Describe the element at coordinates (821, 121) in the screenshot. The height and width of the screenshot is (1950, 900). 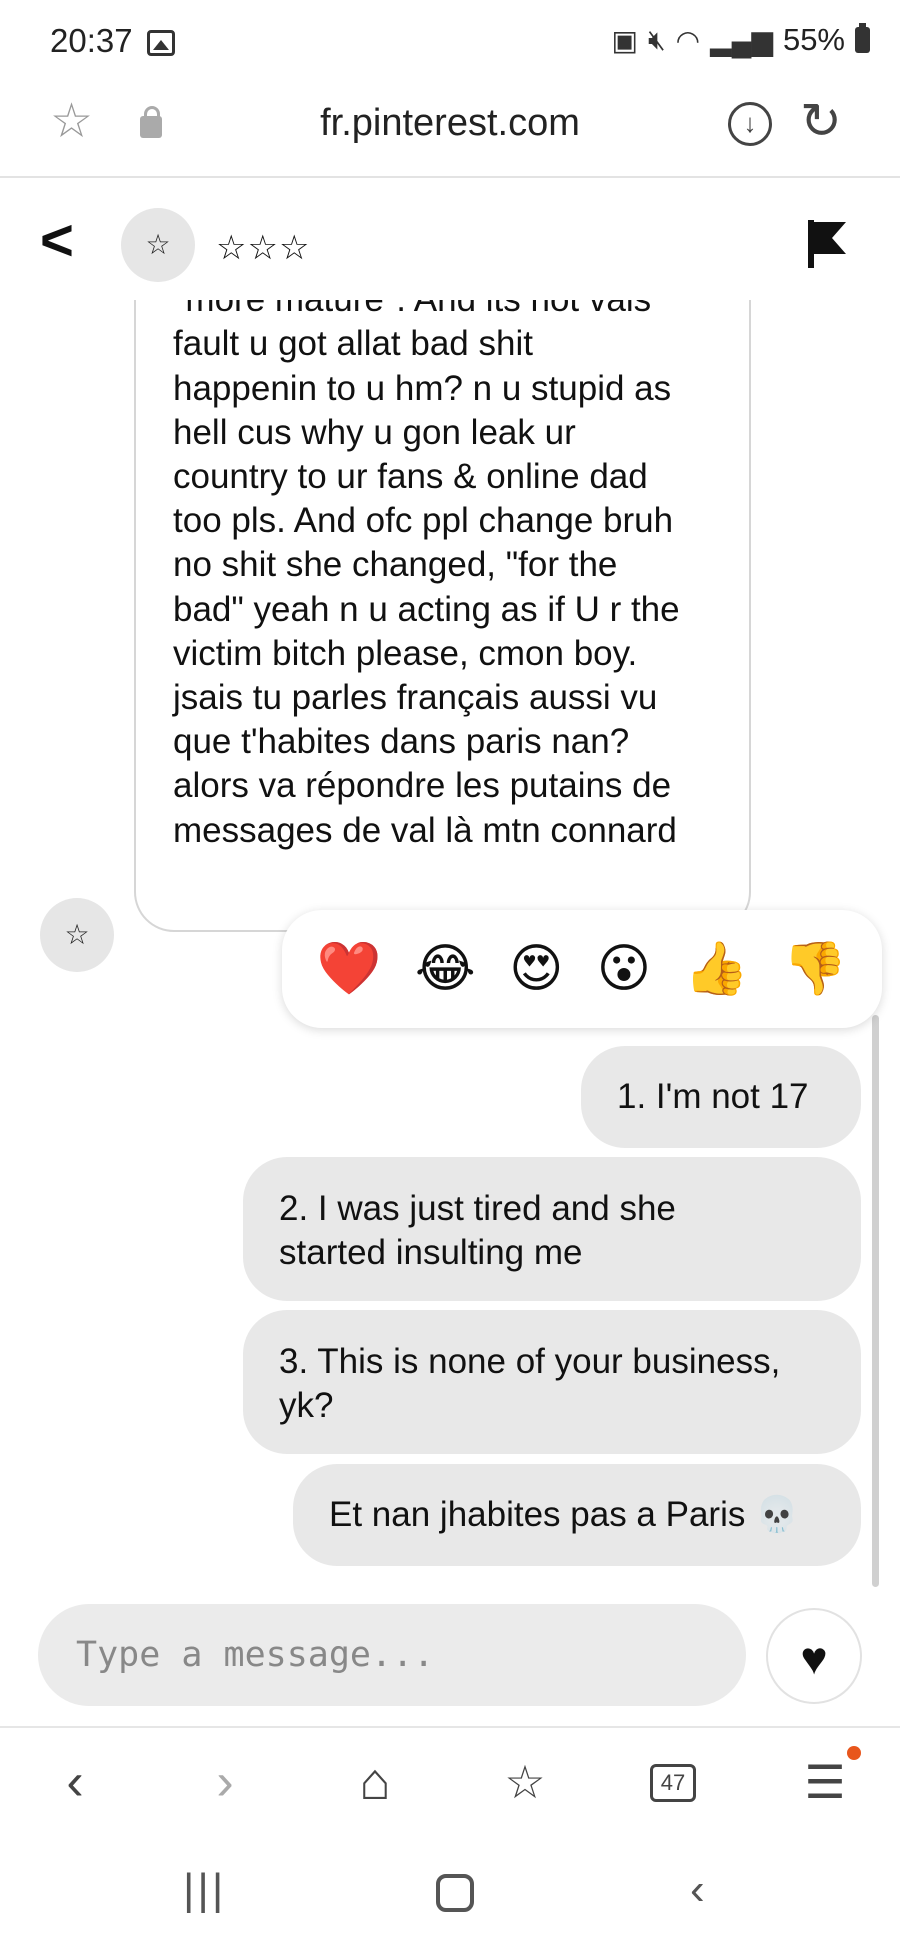
I see `reload-icon: ↻` at that location.